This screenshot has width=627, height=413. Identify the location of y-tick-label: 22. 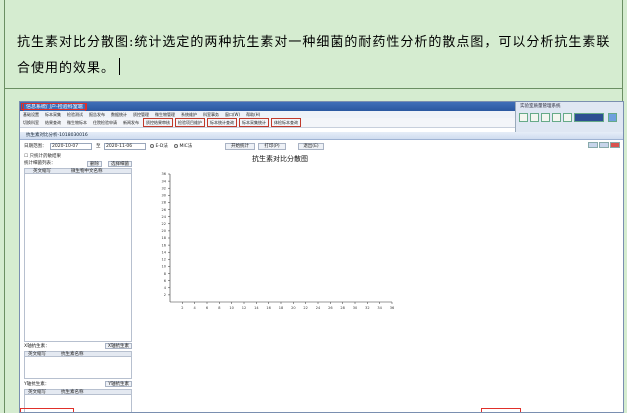
(164, 224).